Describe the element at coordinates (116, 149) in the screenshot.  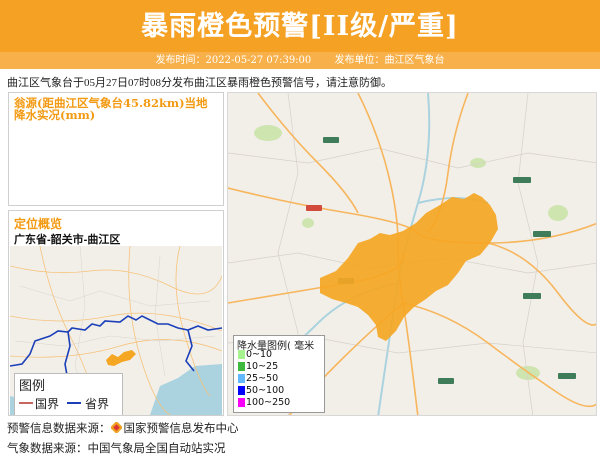
I see `rainfall-panel: 翁源(距曲江区气象台45.82km)当地降水实况(mm)` at that location.